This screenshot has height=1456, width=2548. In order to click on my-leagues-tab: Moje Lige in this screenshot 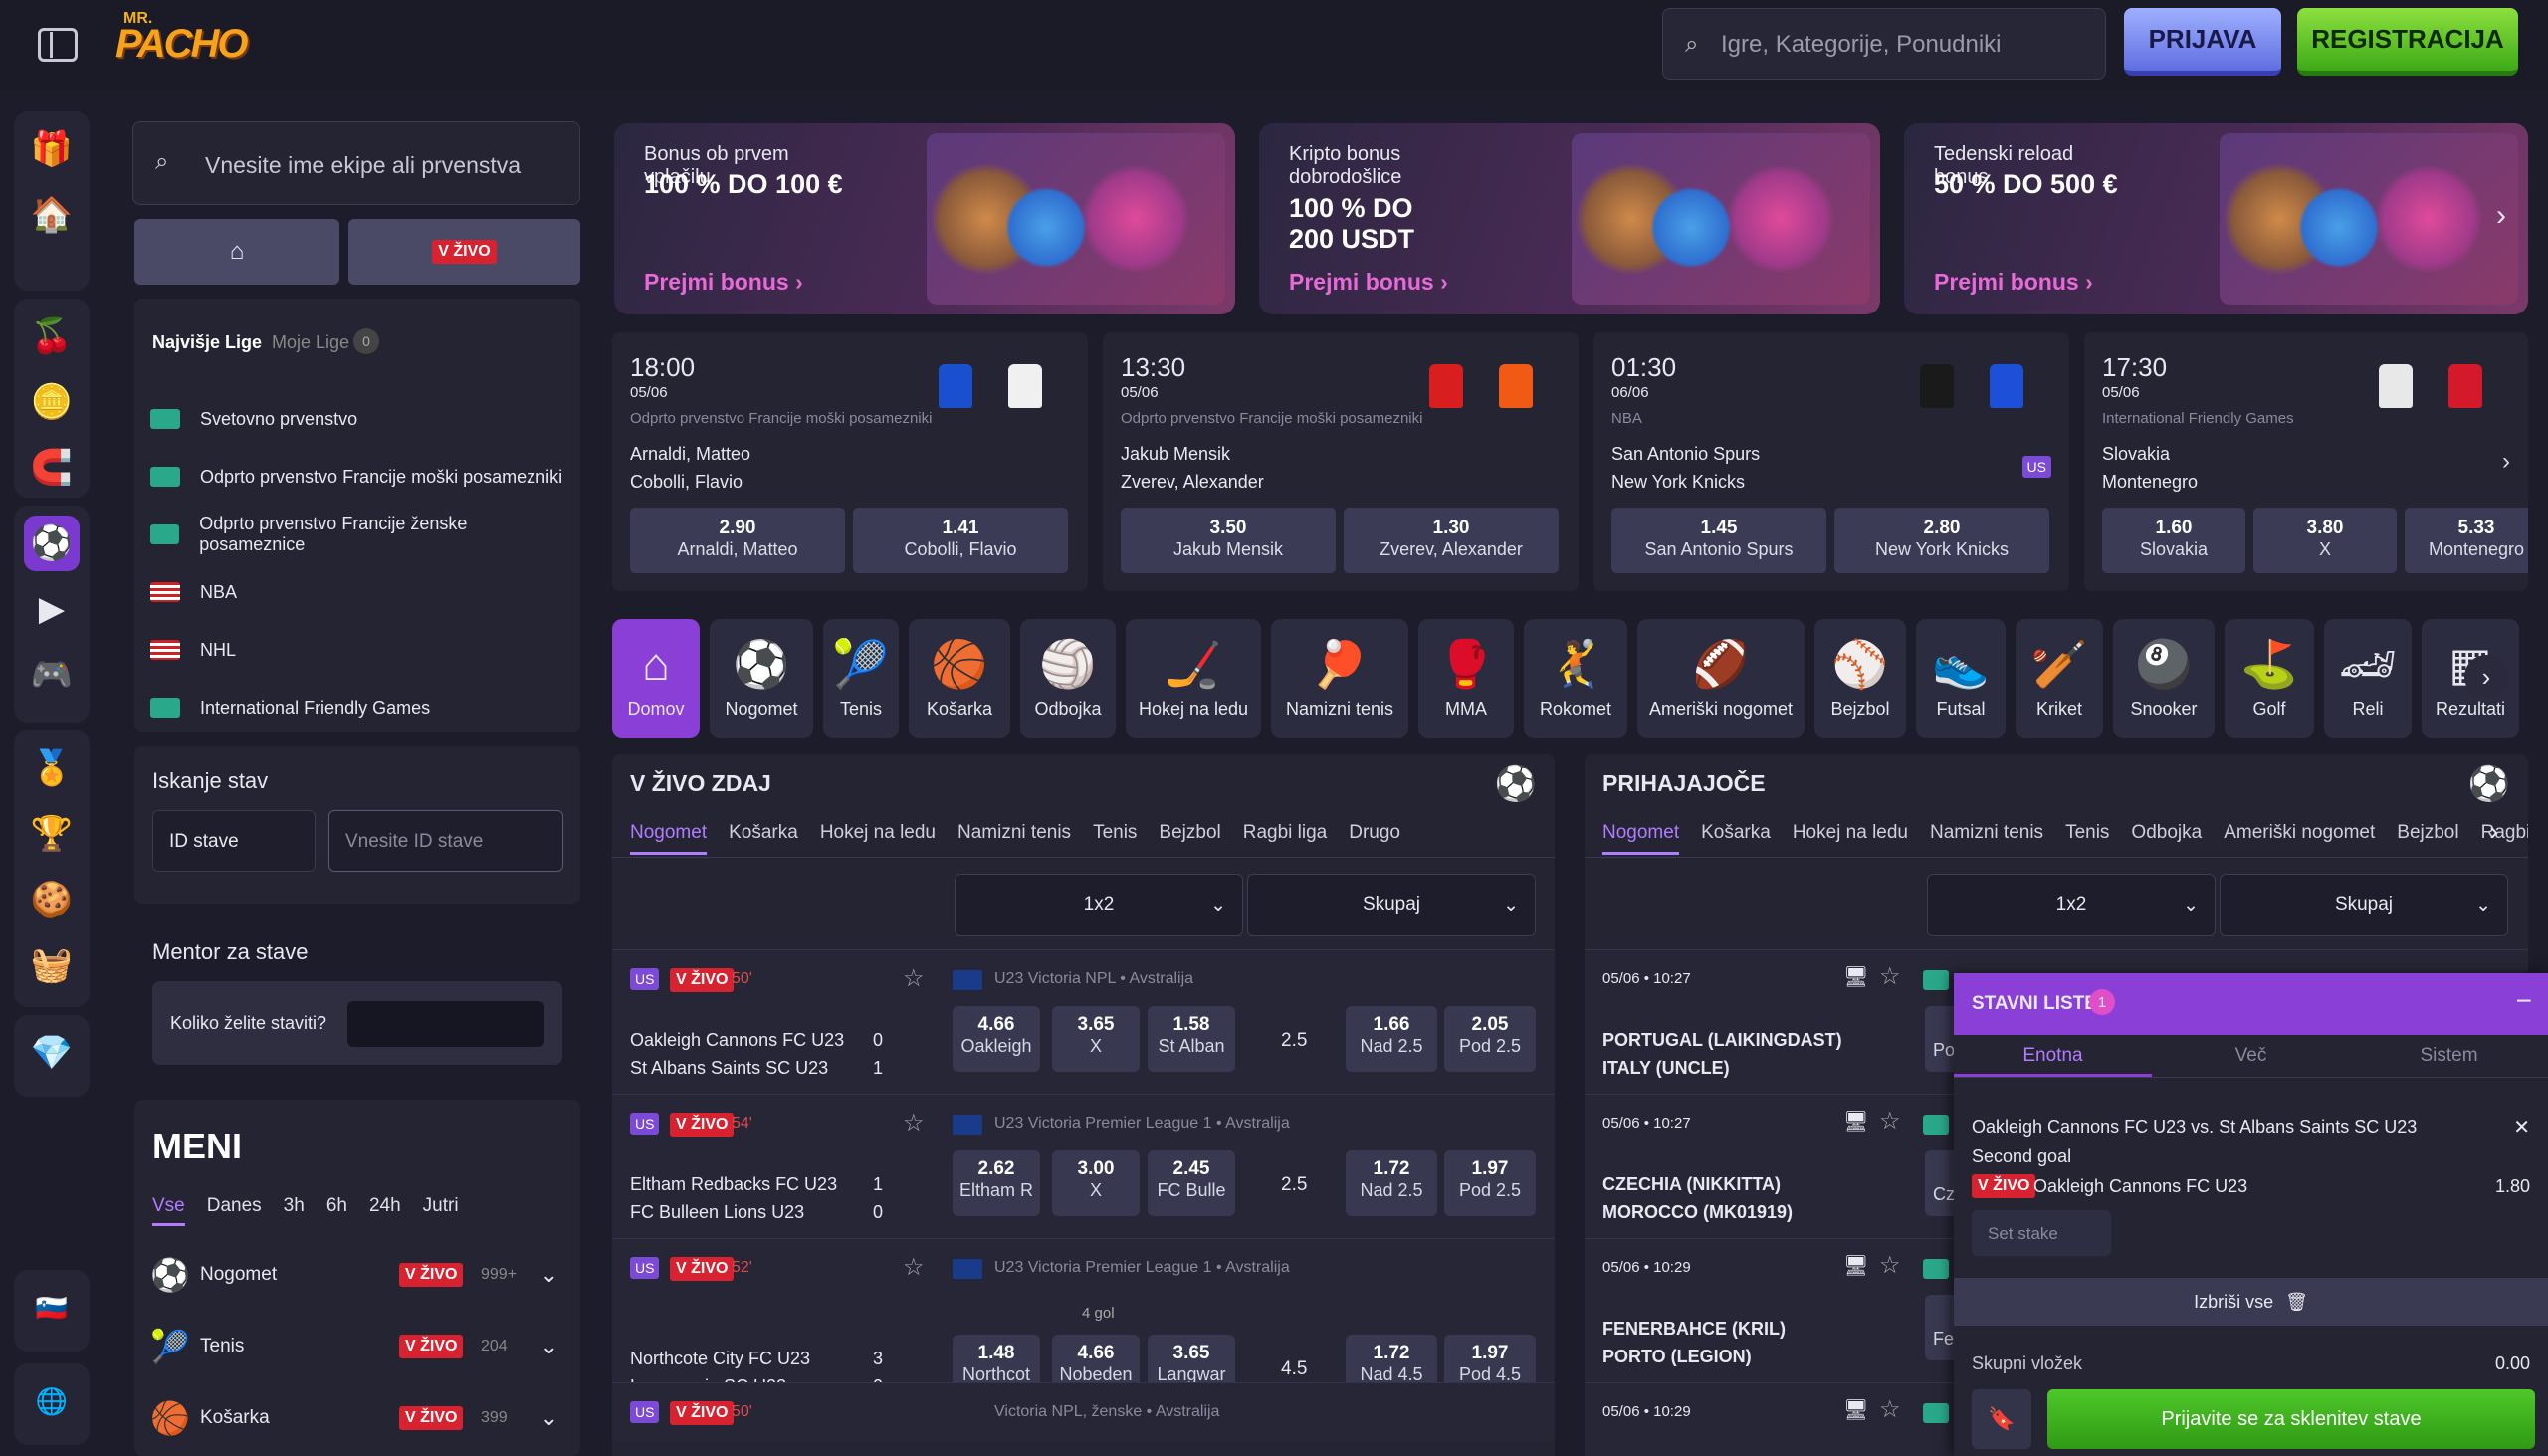, I will do `click(310, 342)`.